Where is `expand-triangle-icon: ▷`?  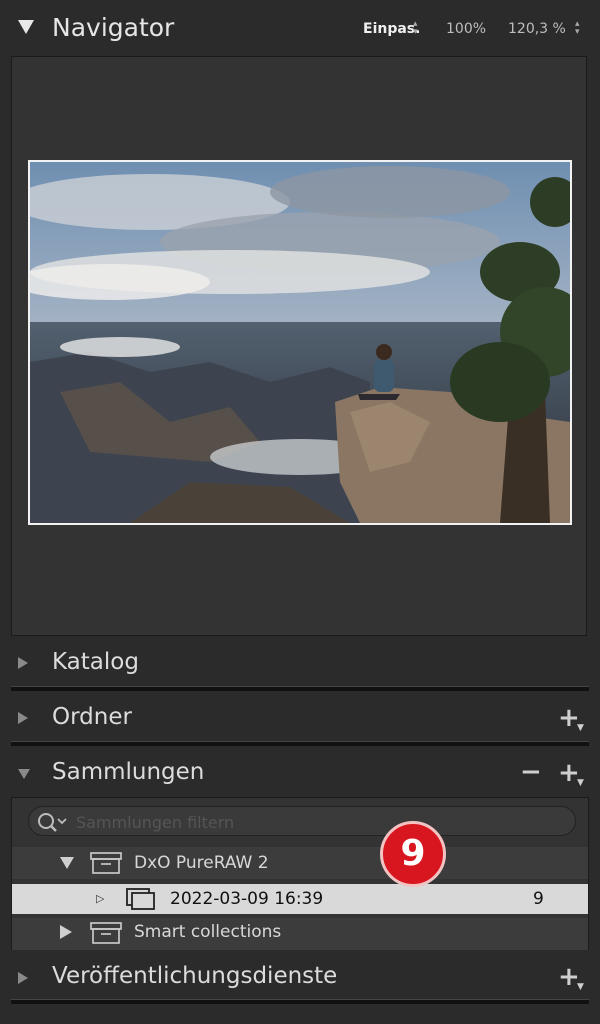 expand-triangle-icon: ▷ is located at coordinates (100, 898).